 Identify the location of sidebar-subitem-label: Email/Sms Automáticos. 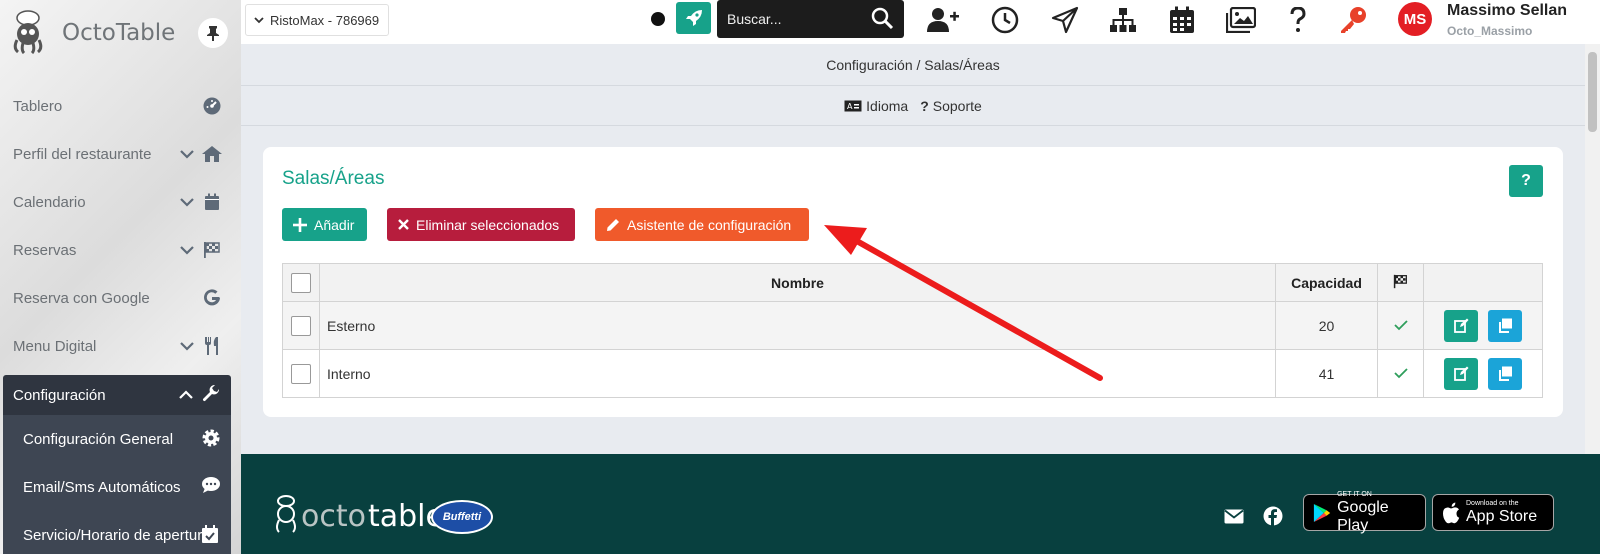
(102, 487).